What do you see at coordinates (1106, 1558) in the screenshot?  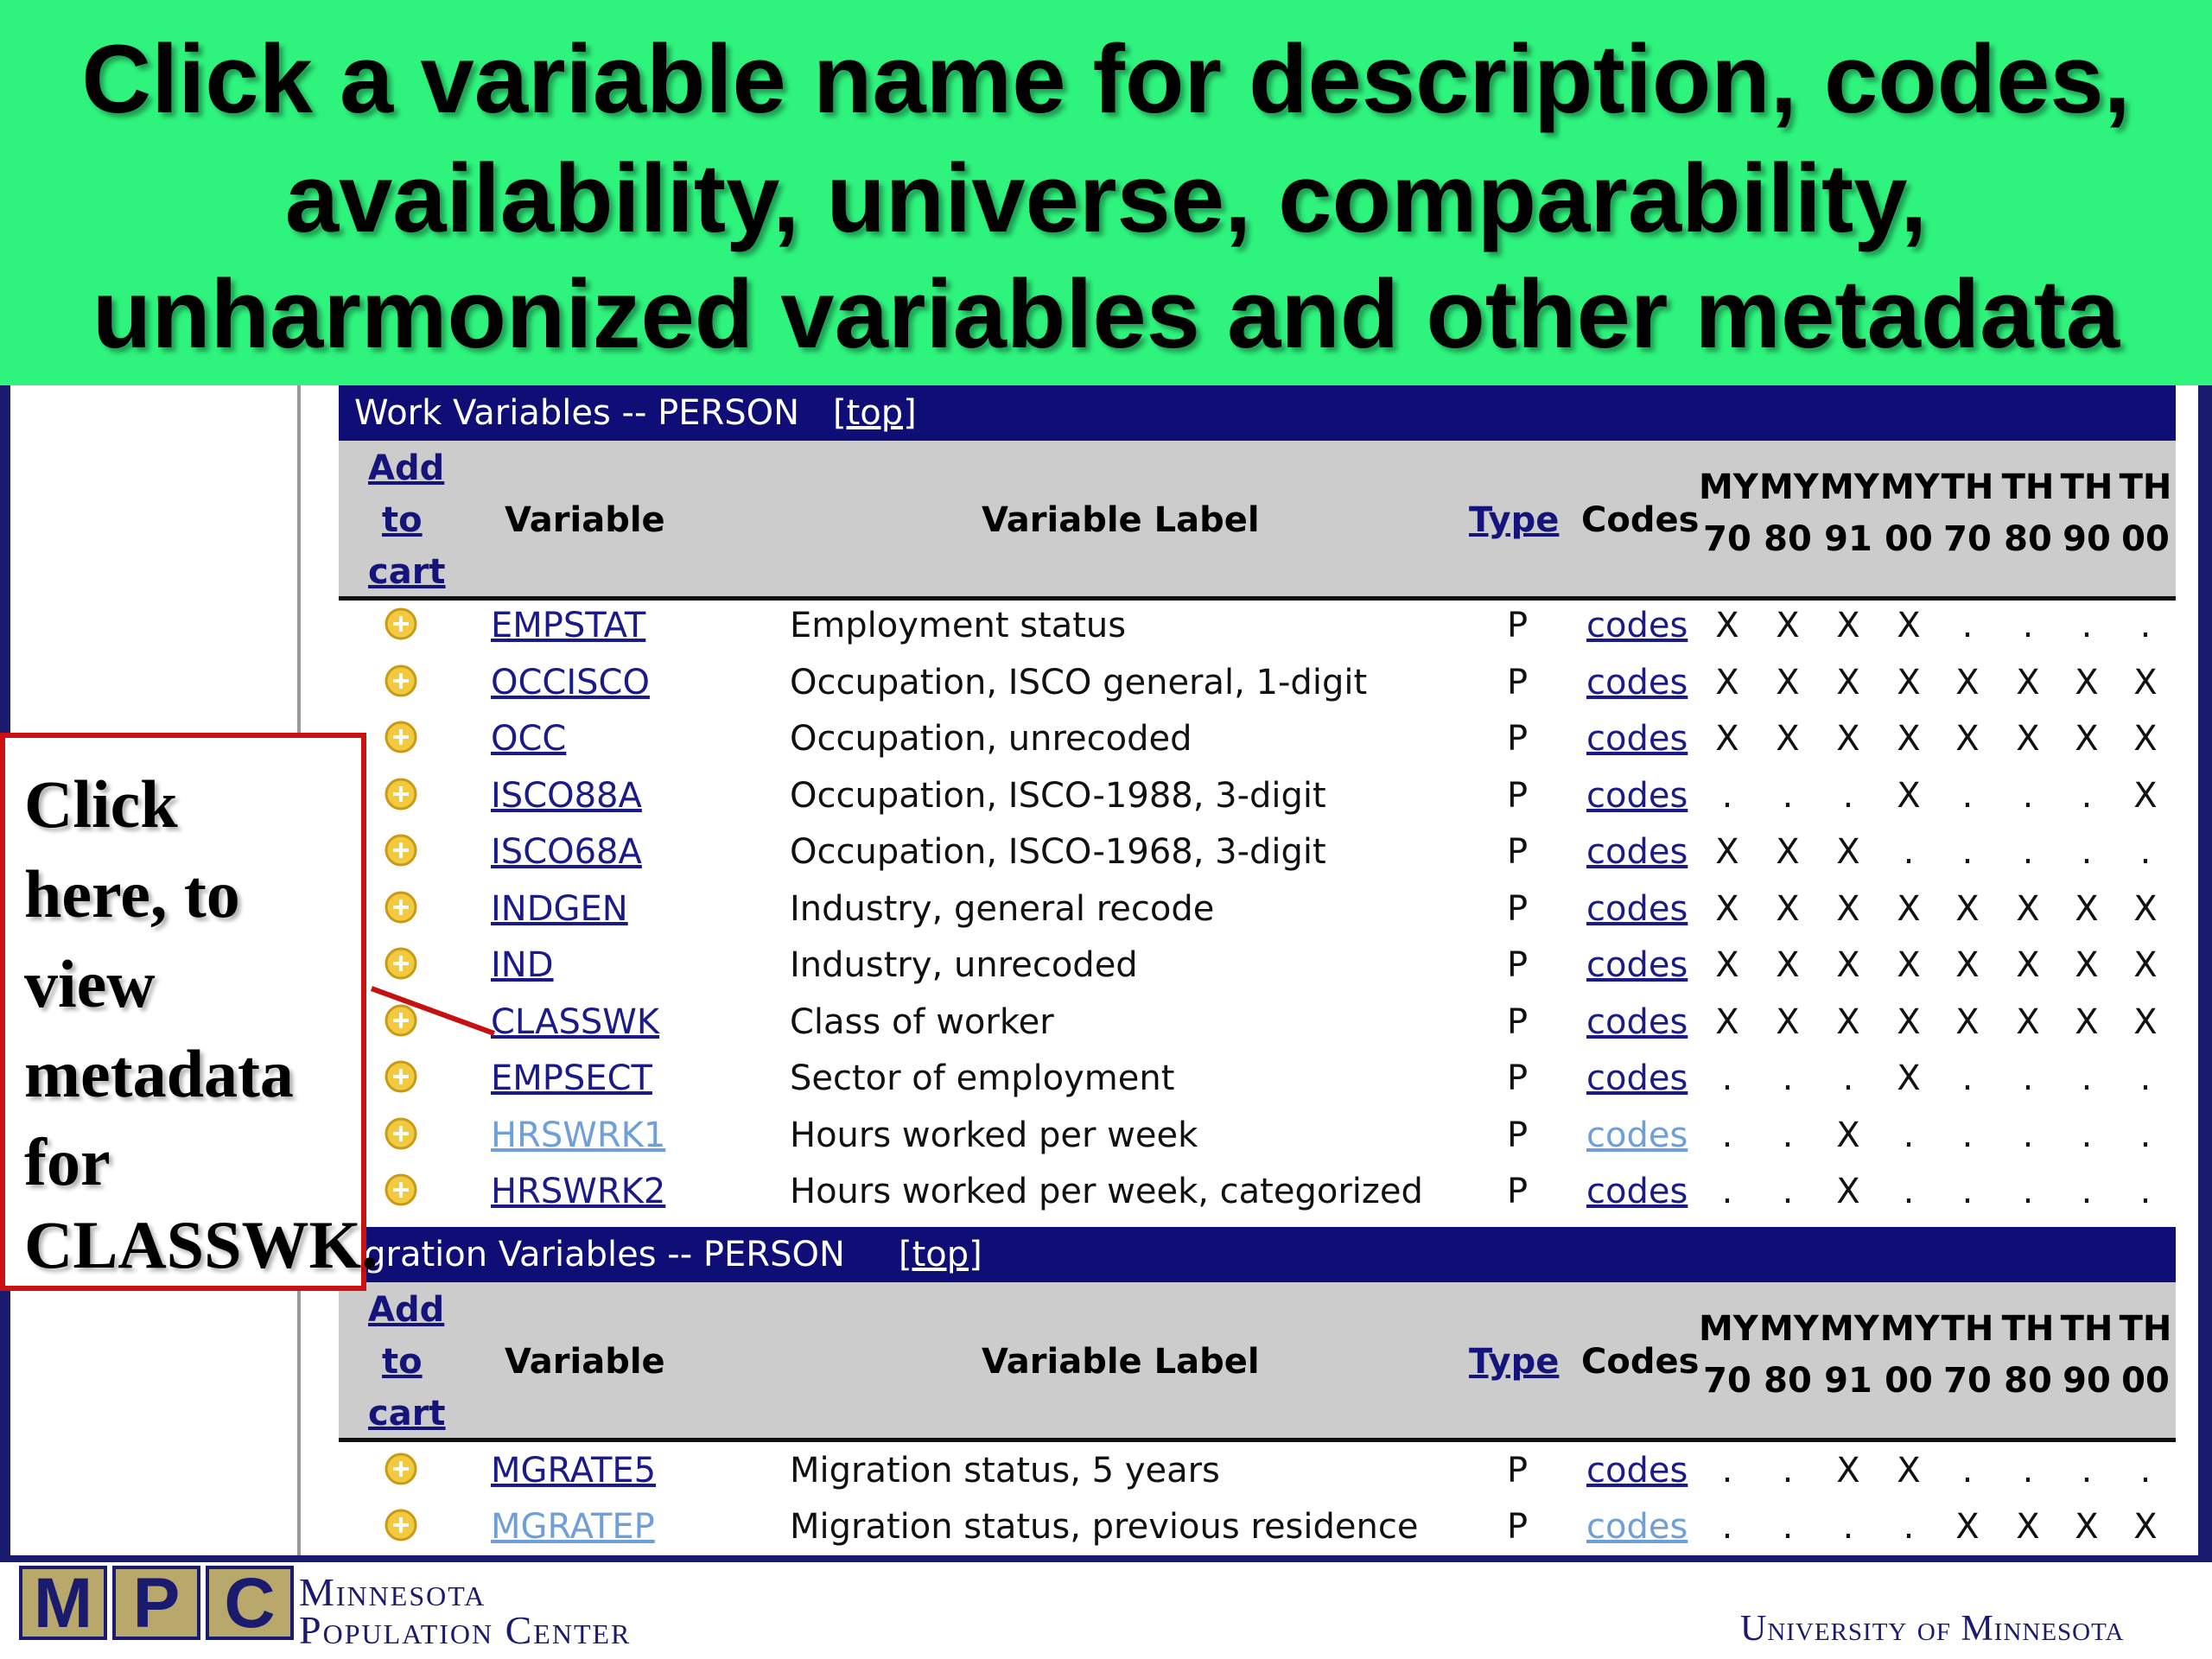 I see `footer-rule` at bounding box center [1106, 1558].